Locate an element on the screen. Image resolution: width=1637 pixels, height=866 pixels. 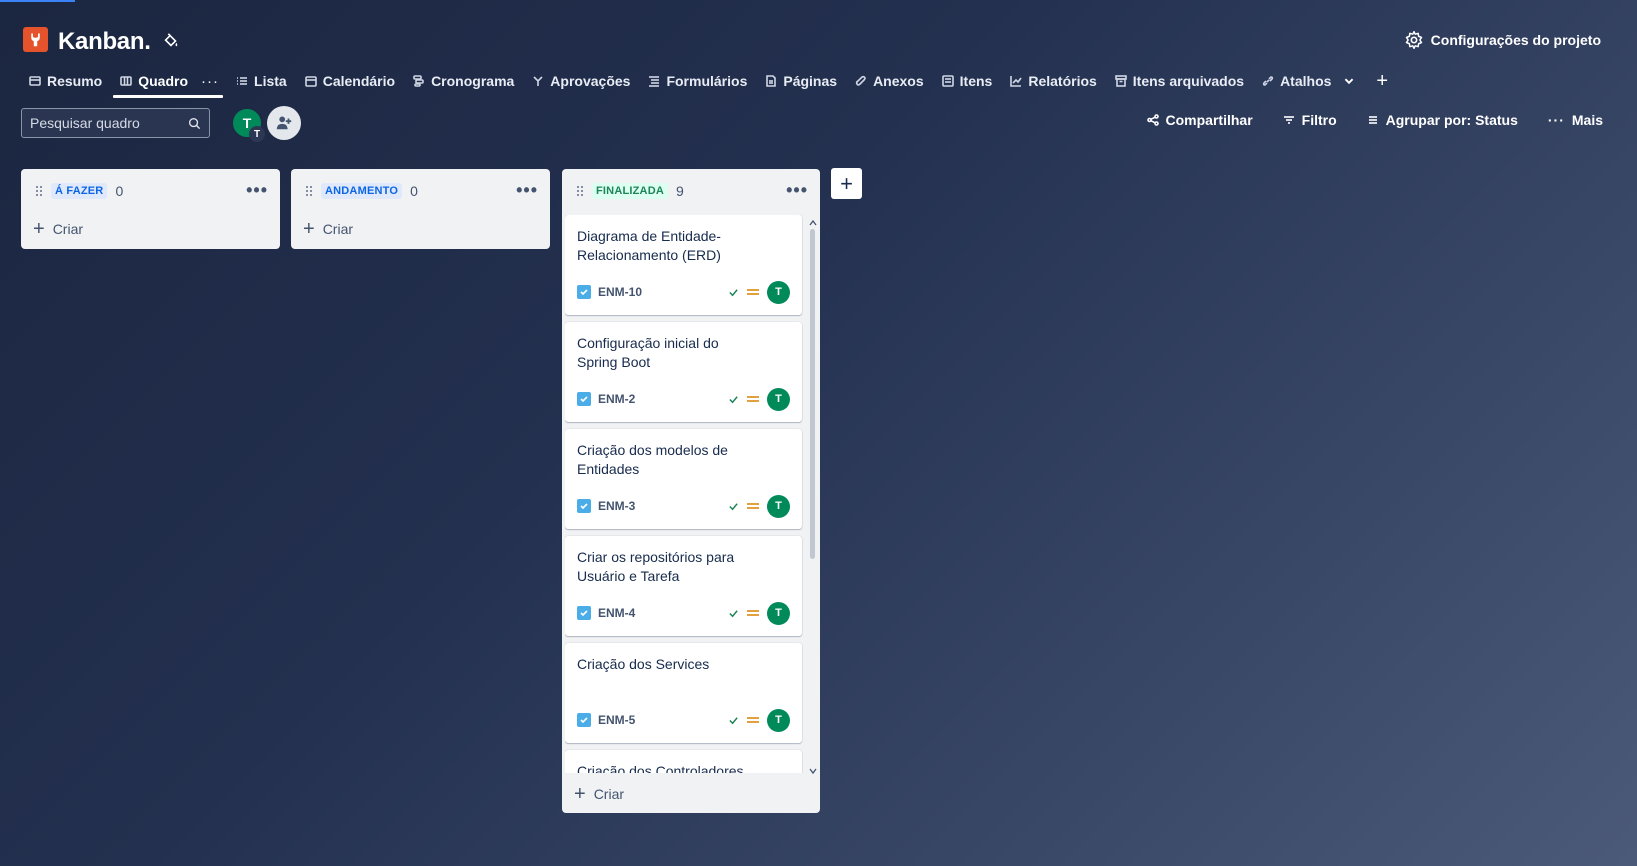
tab-formularios: Formulários is located at coordinates (697, 81).